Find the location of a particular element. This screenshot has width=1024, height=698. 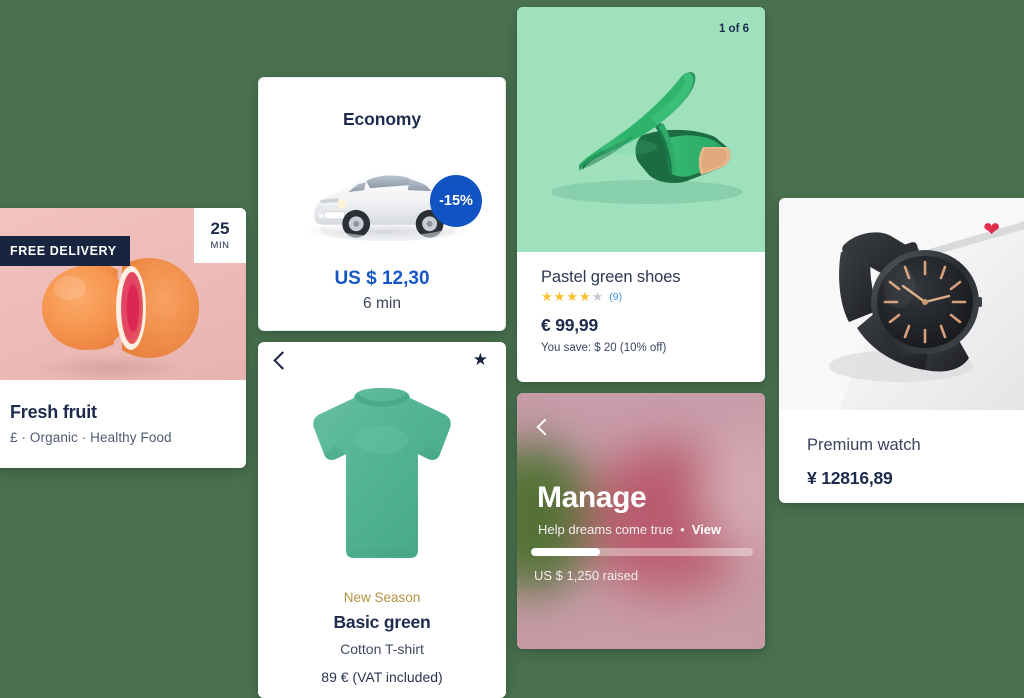

progress-bar-fill is located at coordinates (565, 552).